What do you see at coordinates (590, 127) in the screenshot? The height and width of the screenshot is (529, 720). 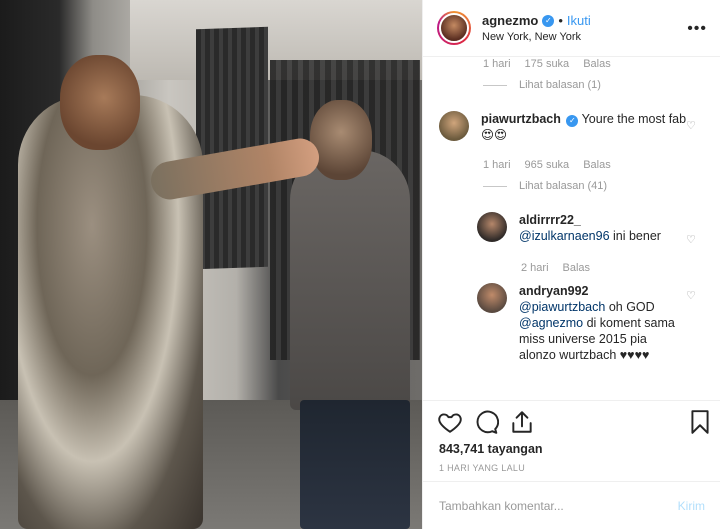 I see `comment-text: piawurtzbach ✓ Youre the most fab 😍😍` at bounding box center [590, 127].